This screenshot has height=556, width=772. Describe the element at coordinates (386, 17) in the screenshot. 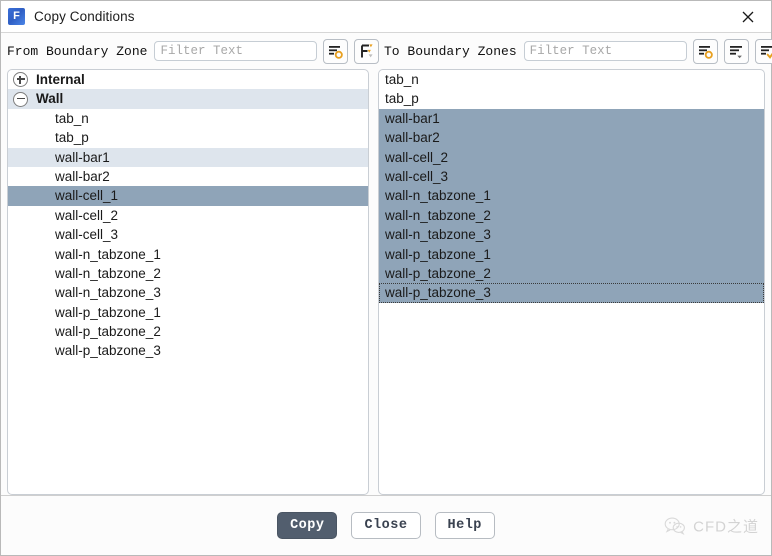

I see `title-bar: Copy Conditions` at that location.